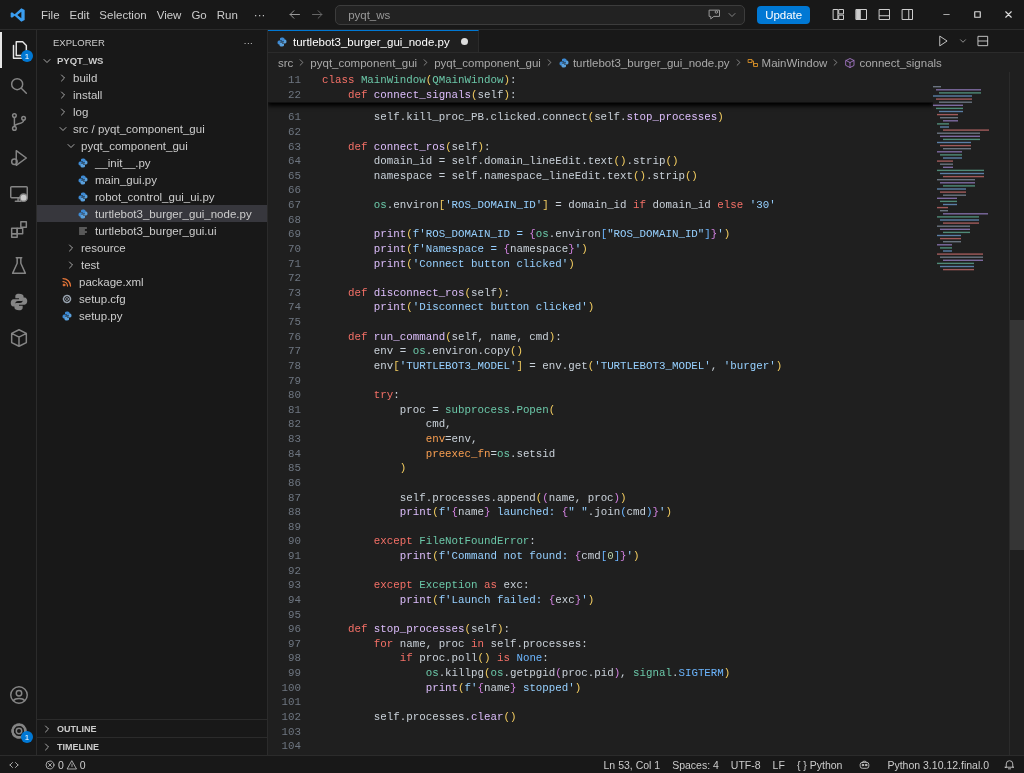  What do you see at coordinates (294, 410) in the screenshot?
I see `line-number: 81` at bounding box center [294, 410].